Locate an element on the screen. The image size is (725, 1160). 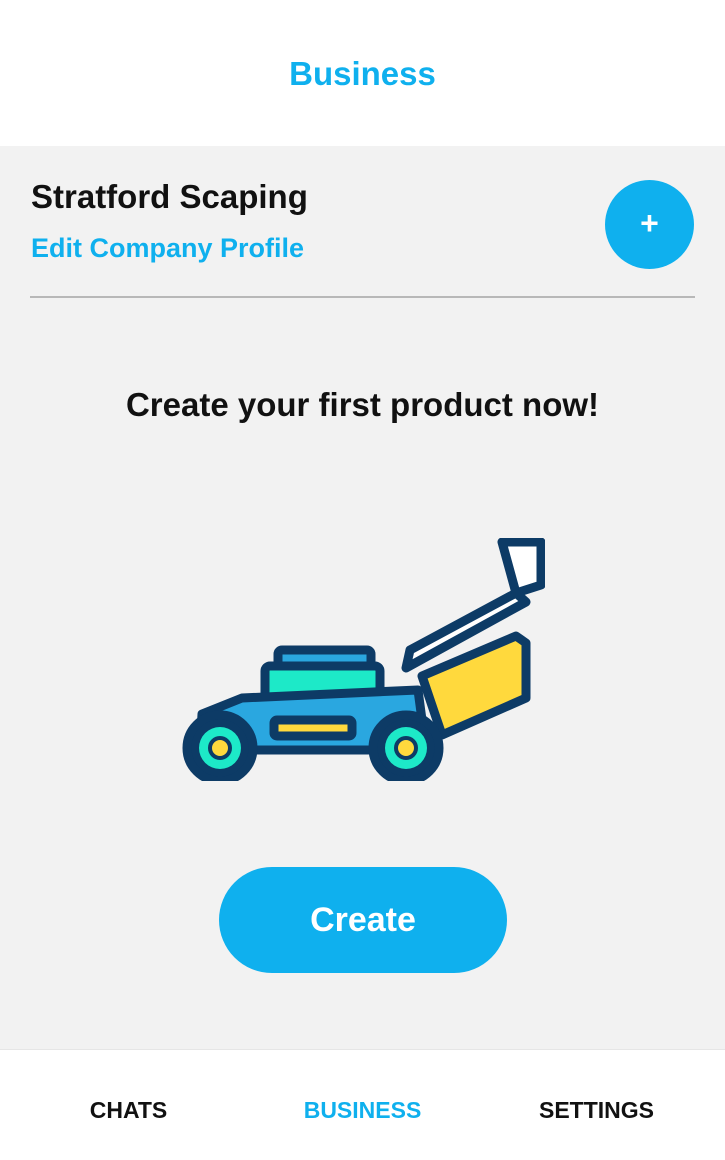
company-name: Stratford Scaping is located at coordinates (169, 196).